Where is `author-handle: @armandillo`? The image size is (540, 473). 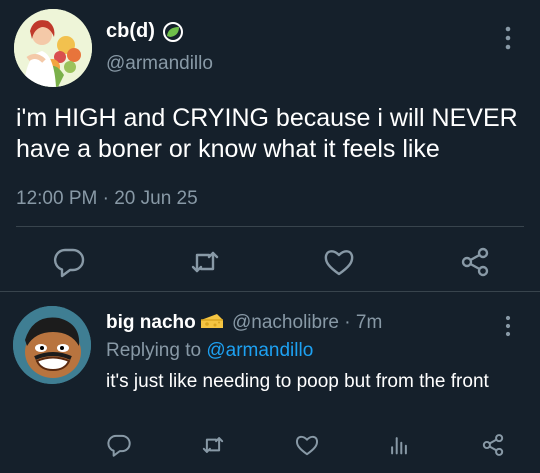 author-handle: @armandillo is located at coordinates (159, 64).